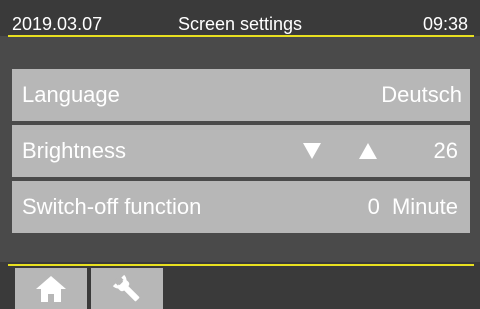 This screenshot has height=309, width=480. I want to click on brightness-value: 26, so click(445, 150).